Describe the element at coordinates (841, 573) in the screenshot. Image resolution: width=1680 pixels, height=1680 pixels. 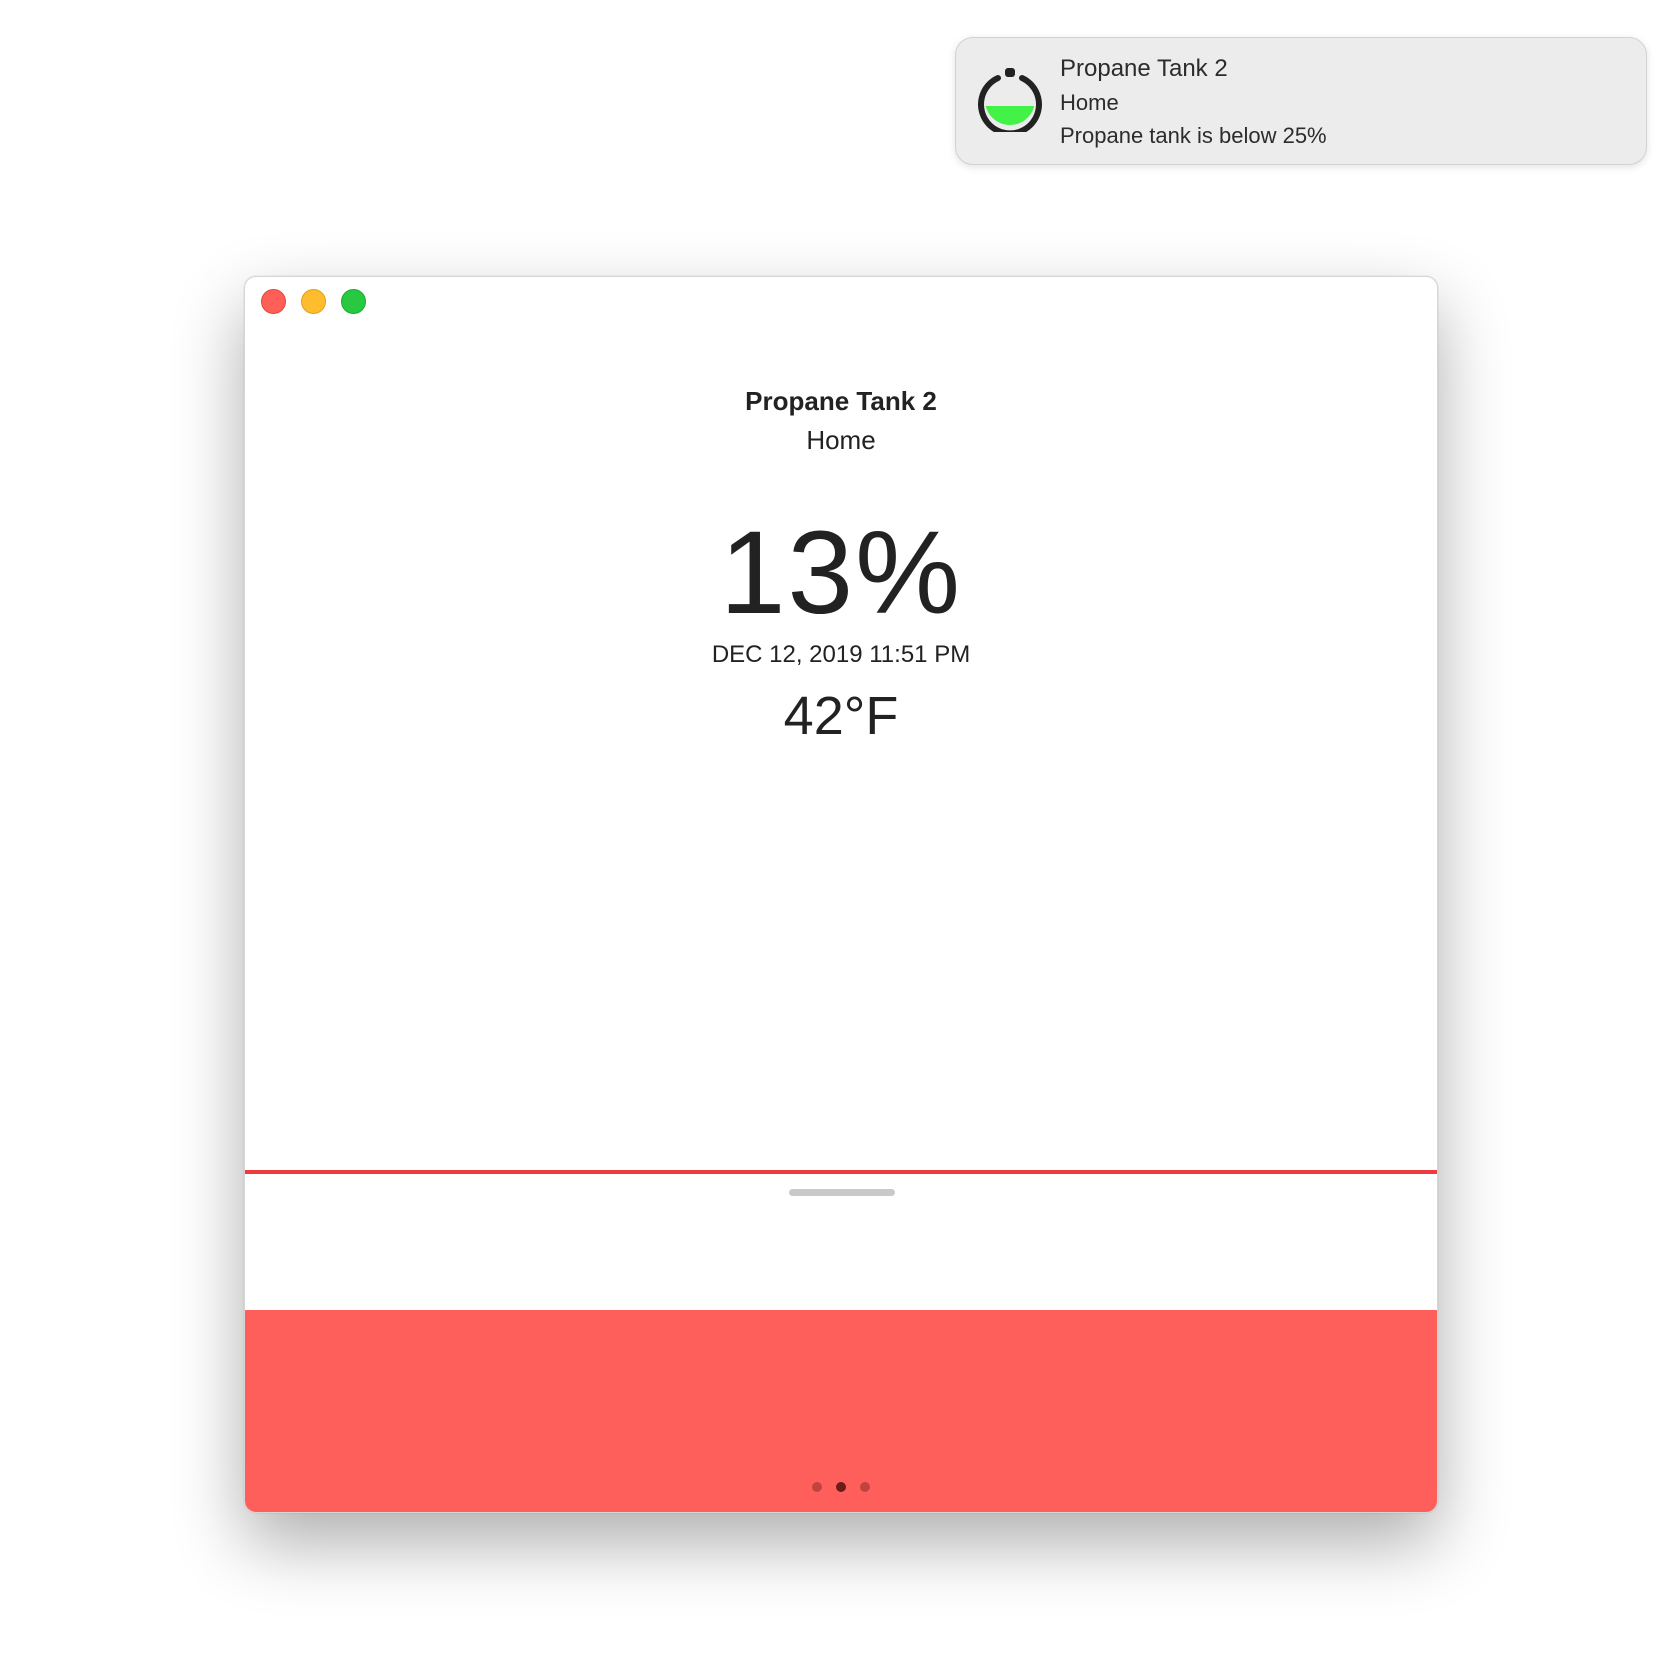
I see `tank-level-value: 13%` at that location.